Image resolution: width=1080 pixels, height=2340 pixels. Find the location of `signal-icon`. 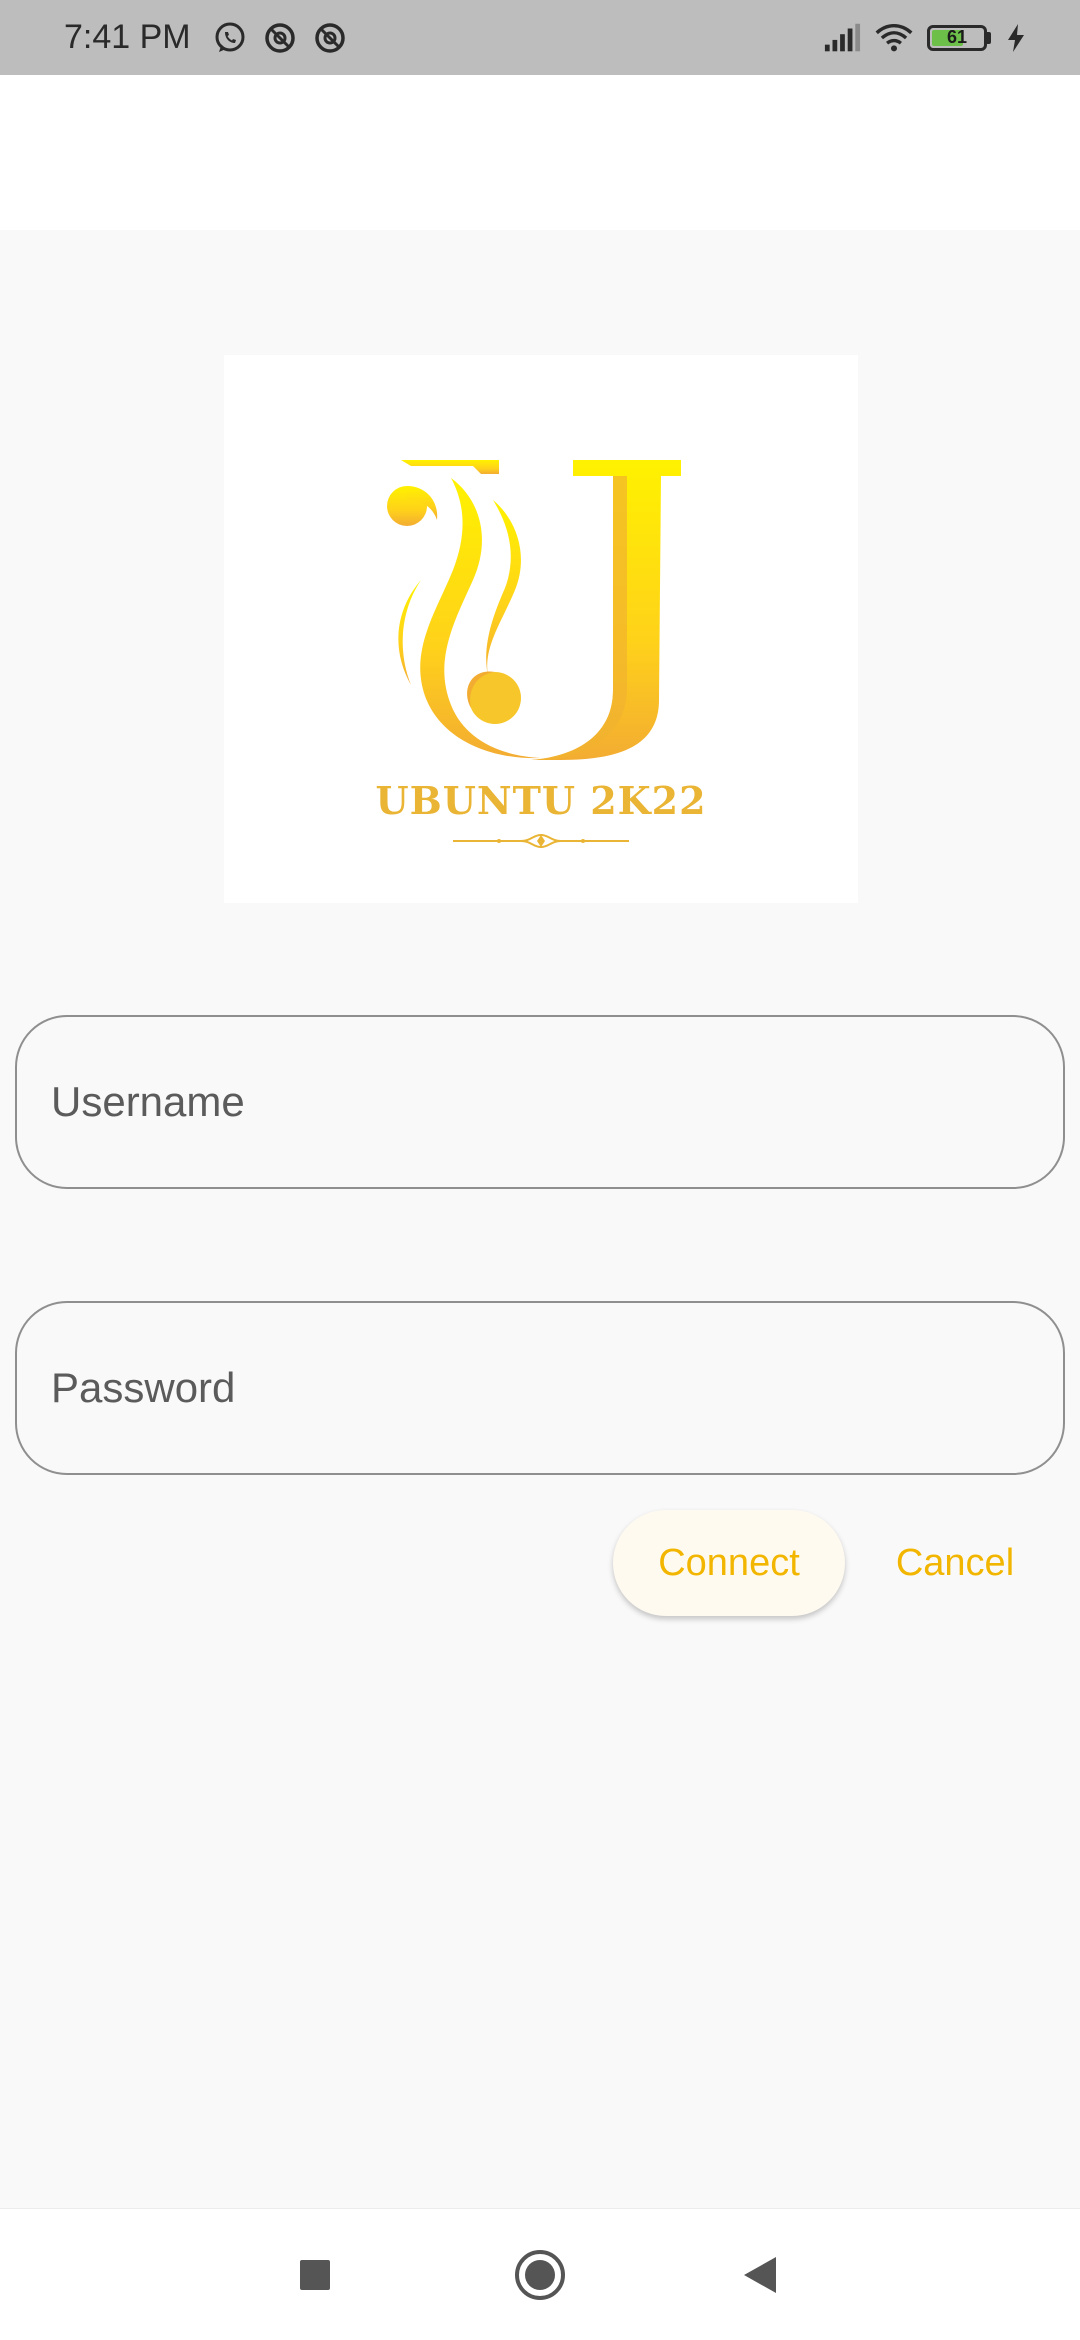

signal-icon is located at coordinates (842, 38).